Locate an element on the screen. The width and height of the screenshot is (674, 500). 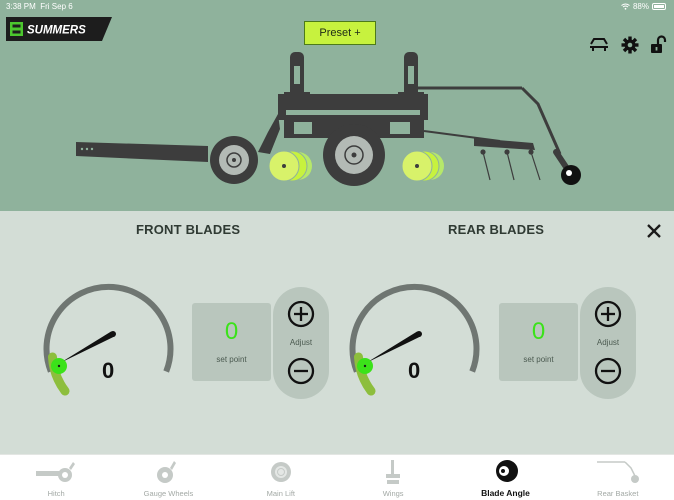
tab-label: Blade Angle is located at coordinates (505, 493).